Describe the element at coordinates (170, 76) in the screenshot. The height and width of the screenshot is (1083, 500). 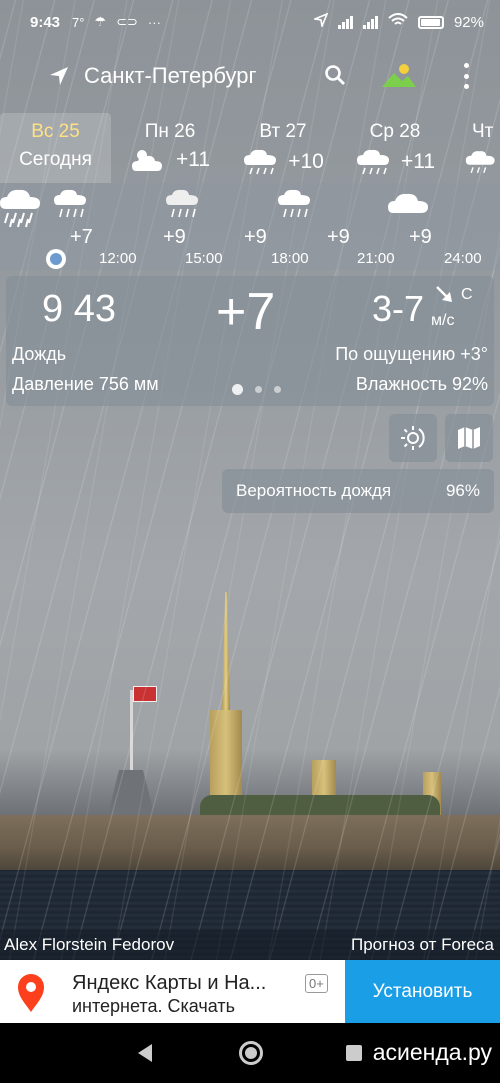
I see `city-name: Санкт-Петербург` at that location.